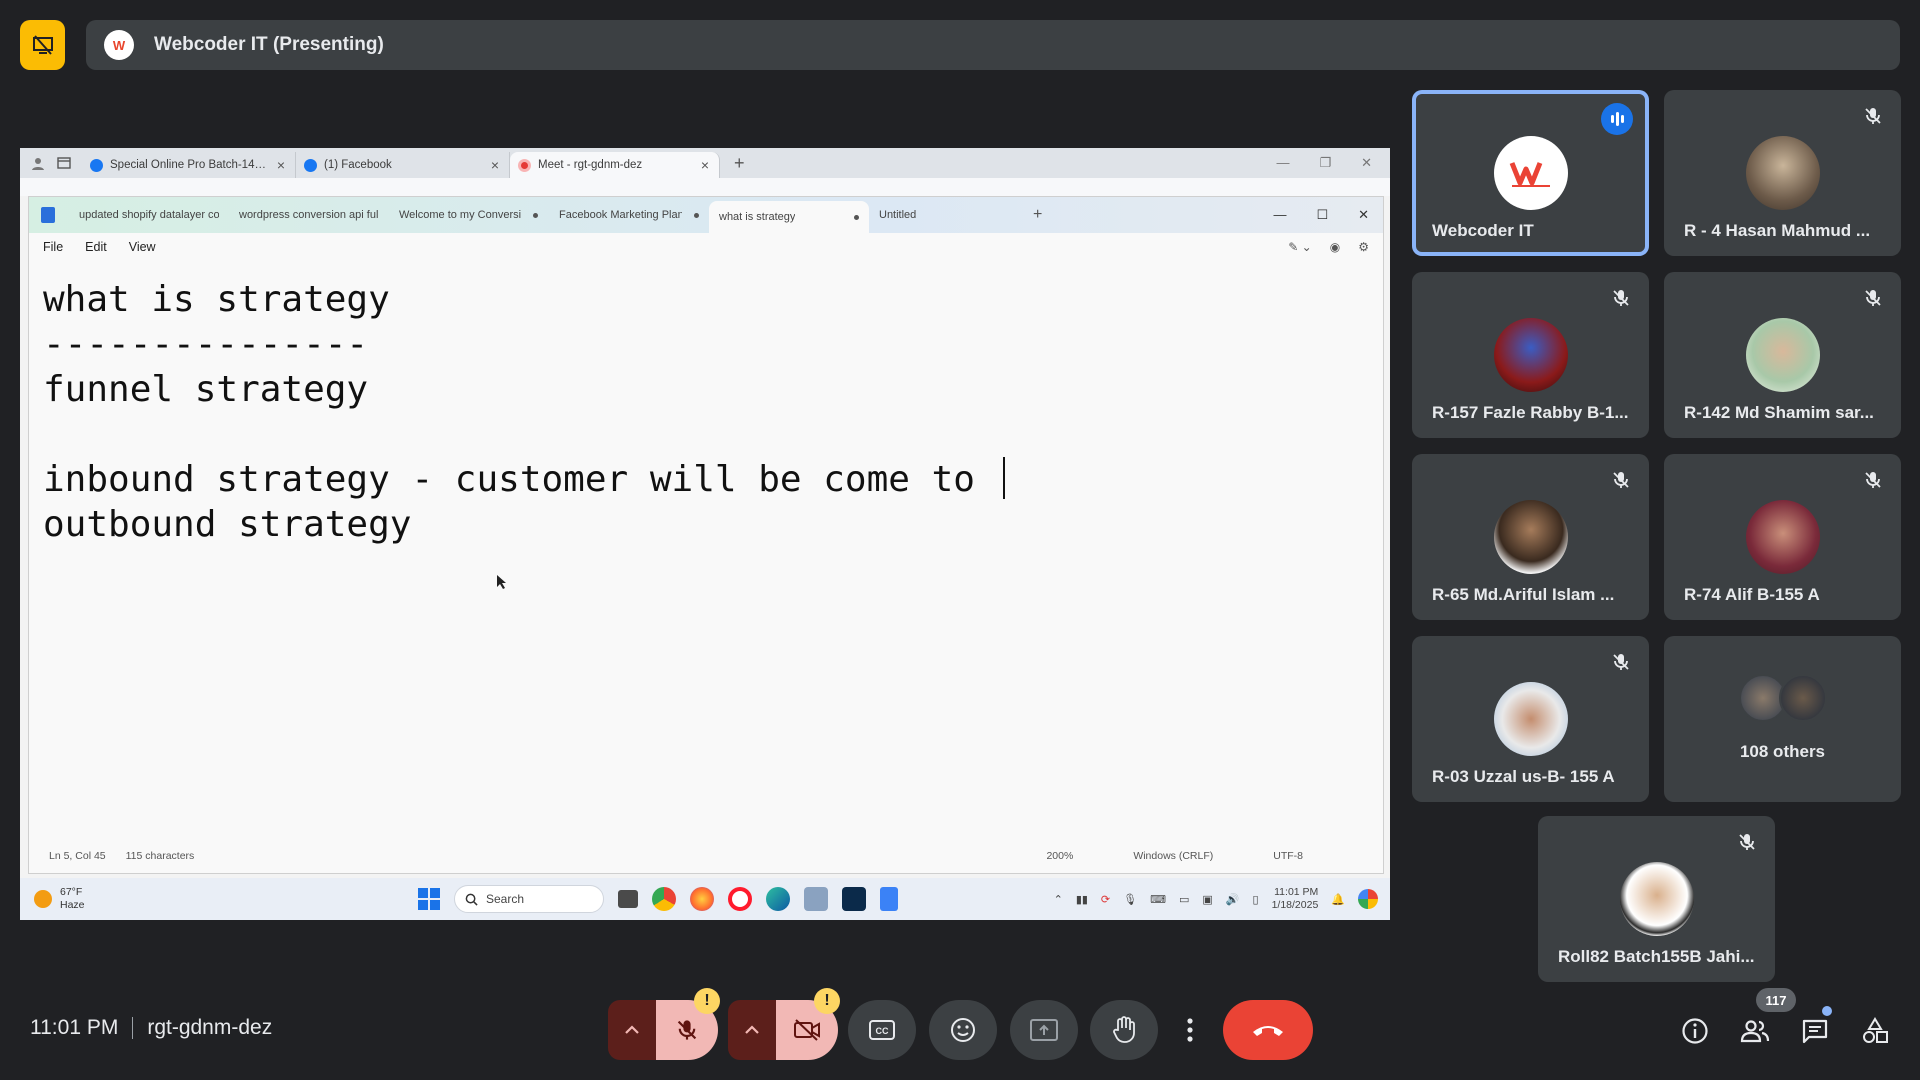  I want to click on copilot-icon: ✎ ⌄, so click(1299, 247).